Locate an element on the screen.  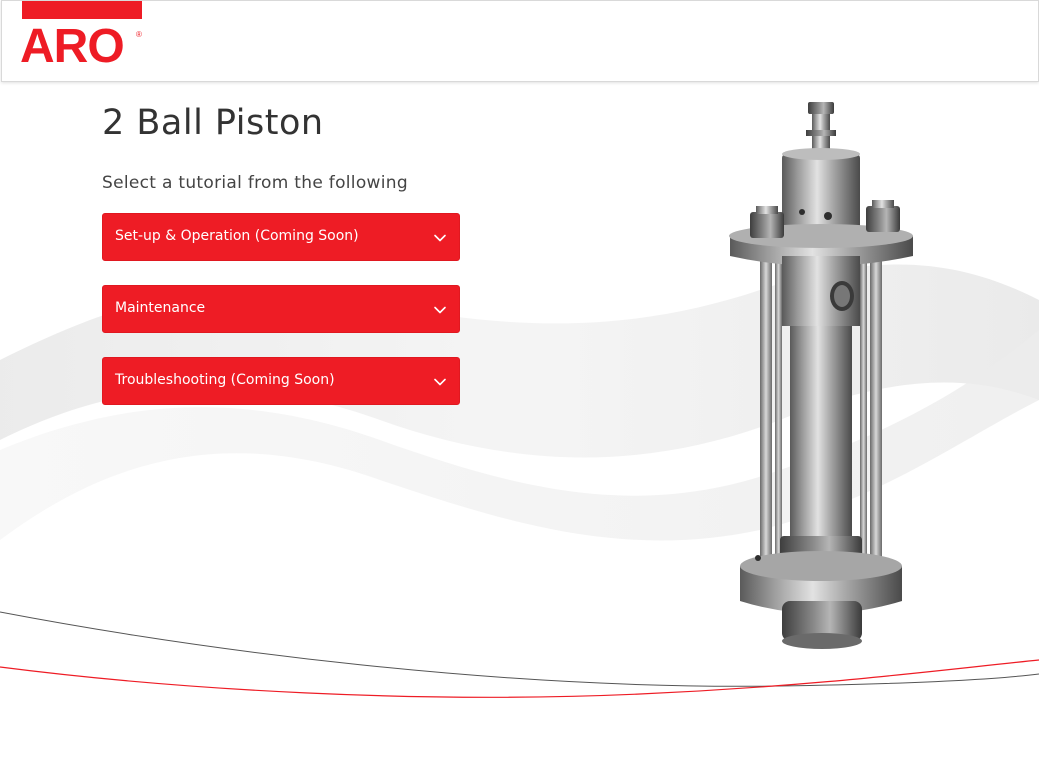
logo-bar is located at coordinates (82, 10).